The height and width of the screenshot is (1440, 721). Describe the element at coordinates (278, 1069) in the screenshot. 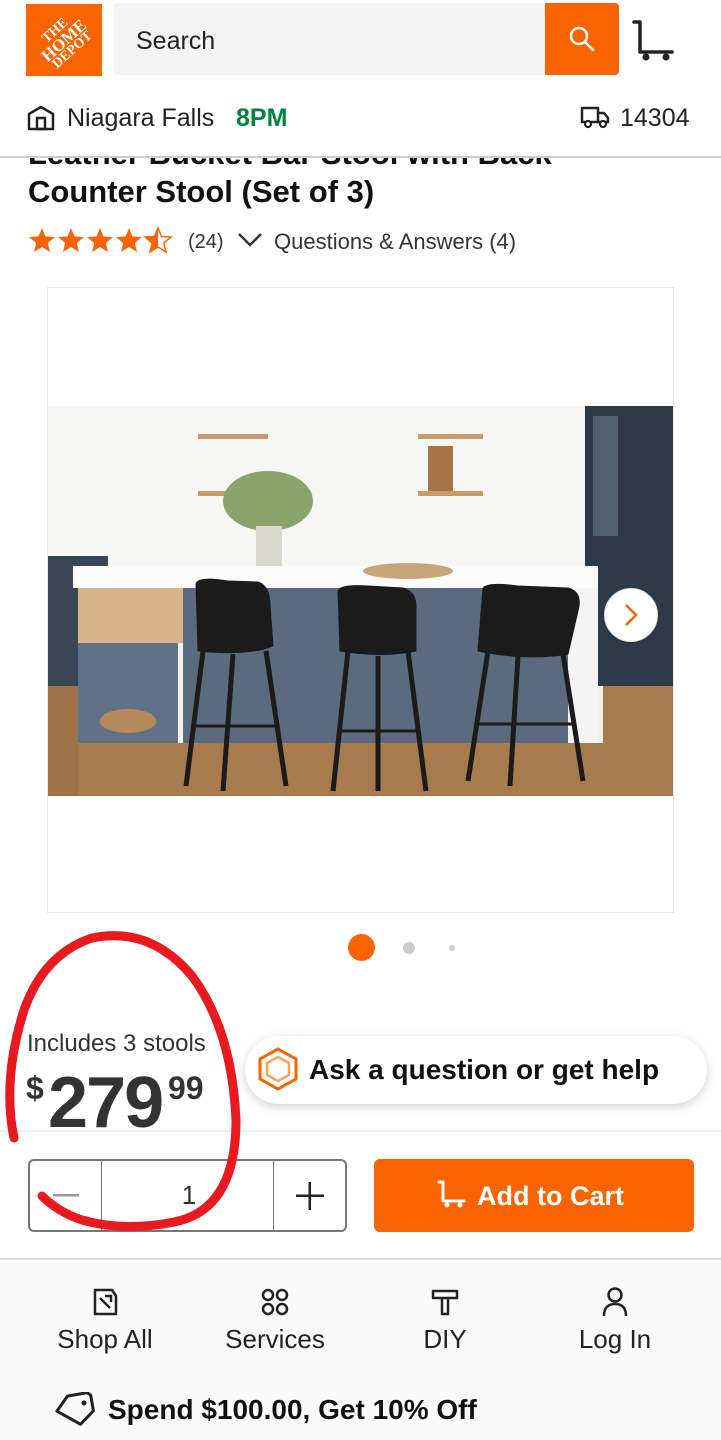

I see `help-hexagon-icon` at that location.